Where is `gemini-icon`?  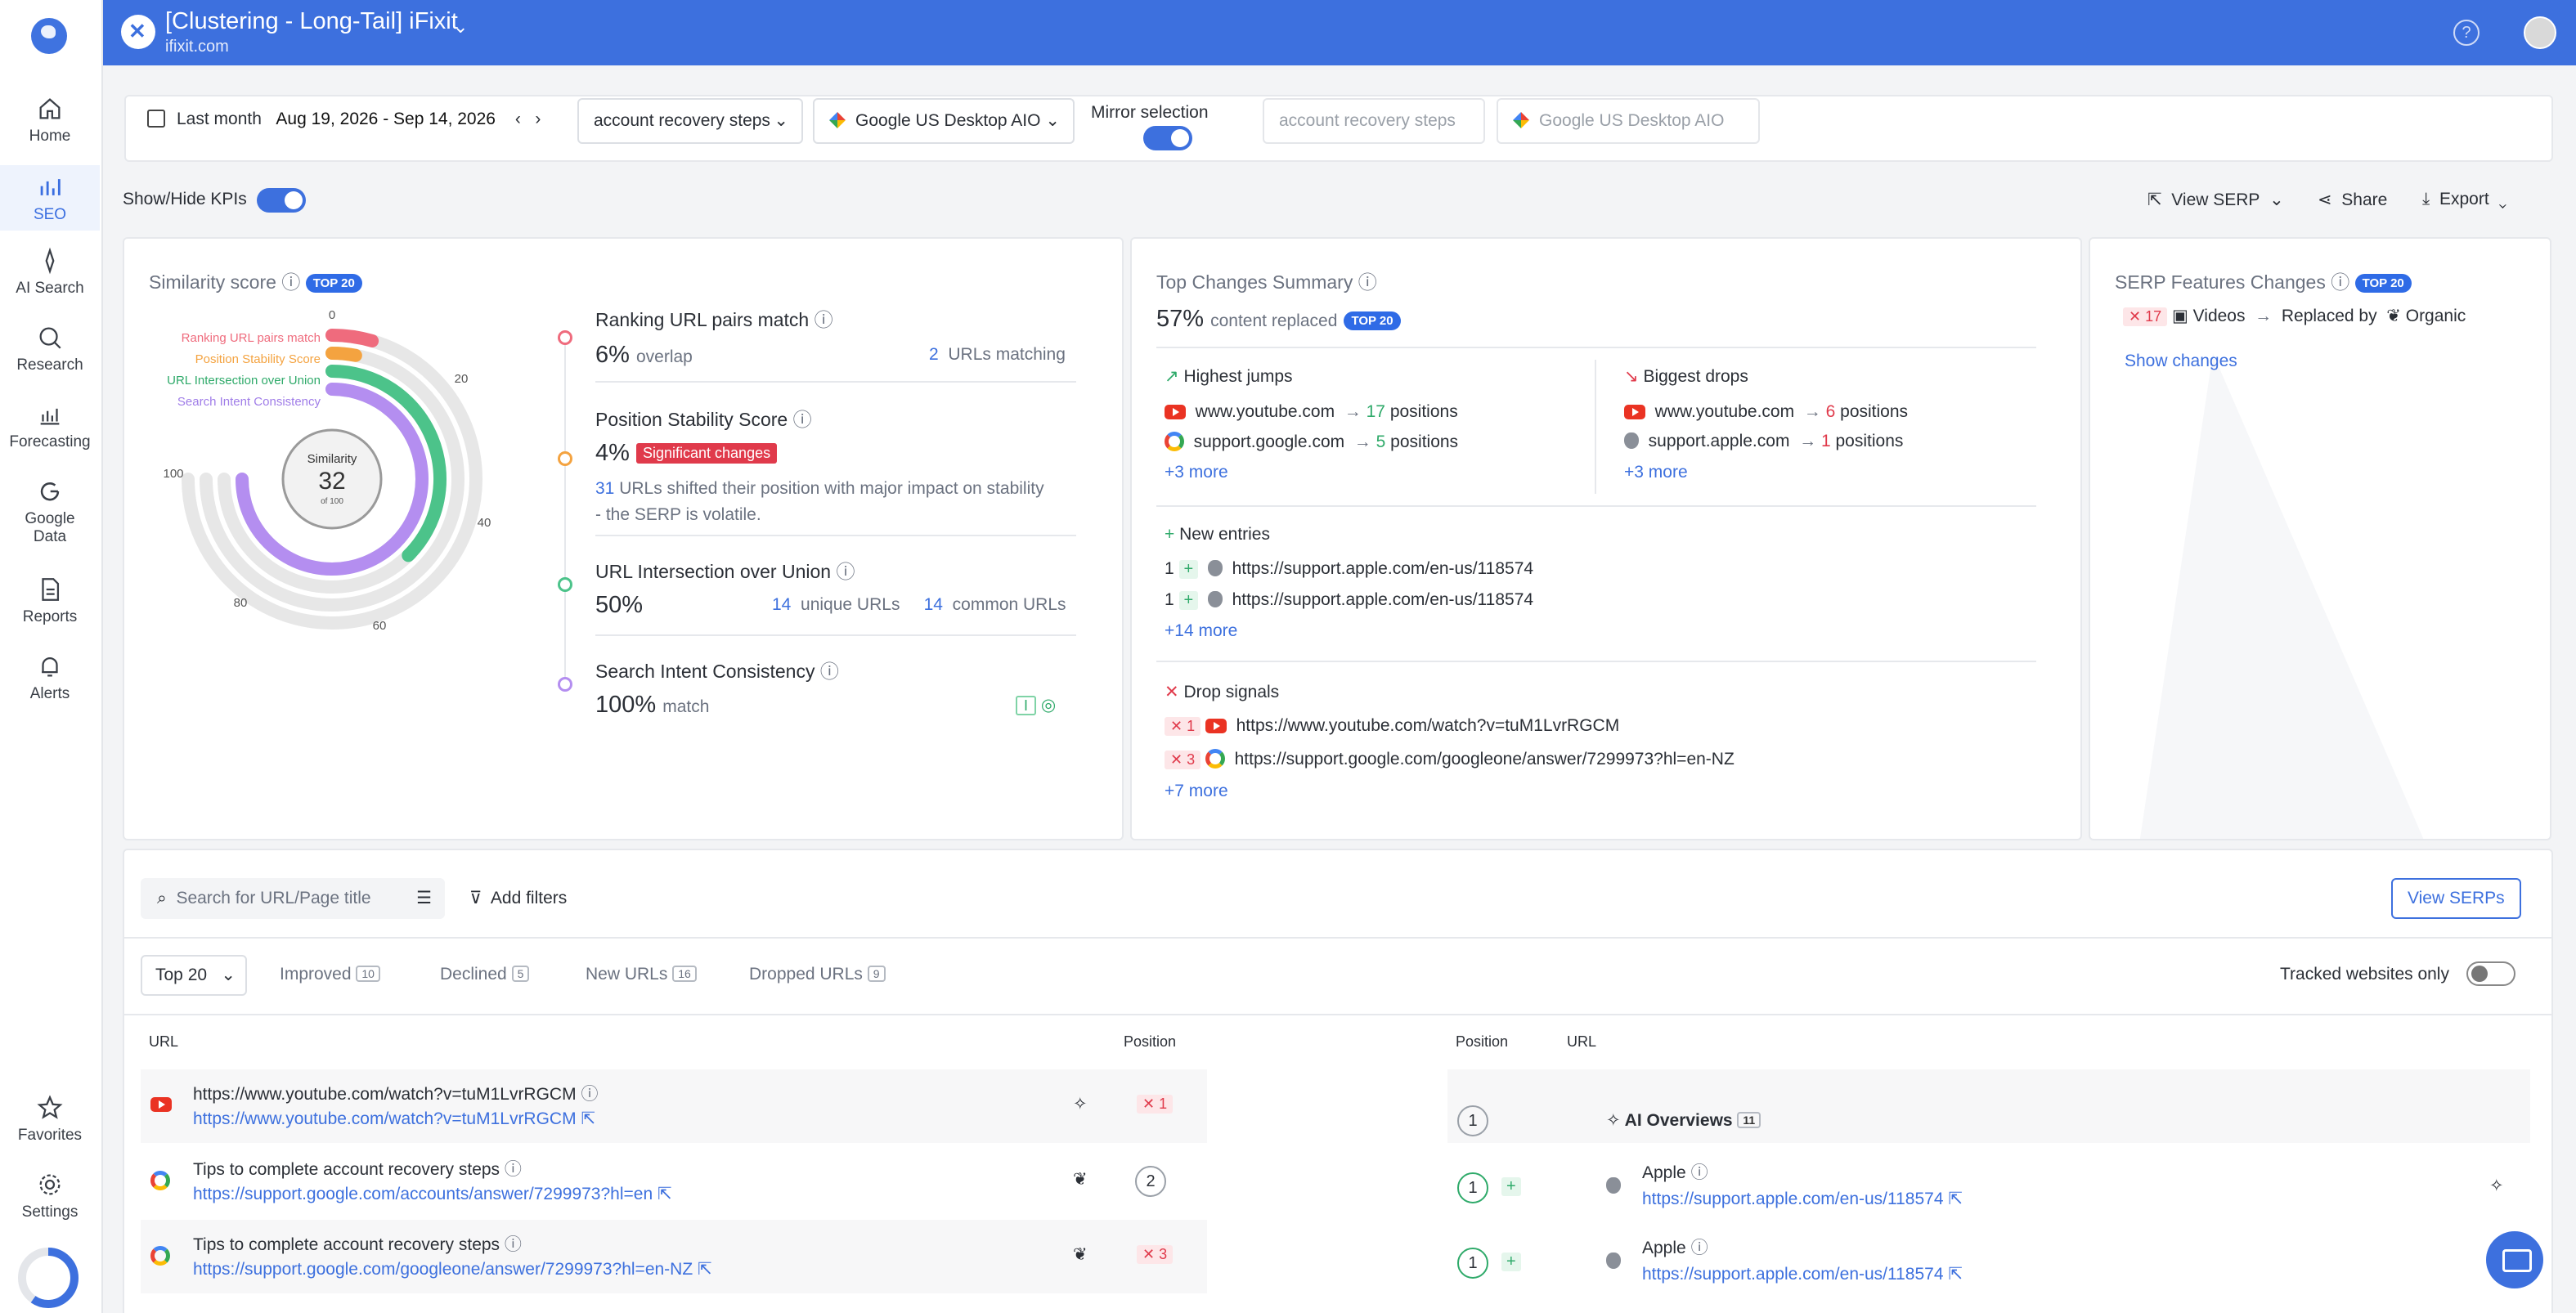 gemini-icon is located at coordinates (1521, 120).